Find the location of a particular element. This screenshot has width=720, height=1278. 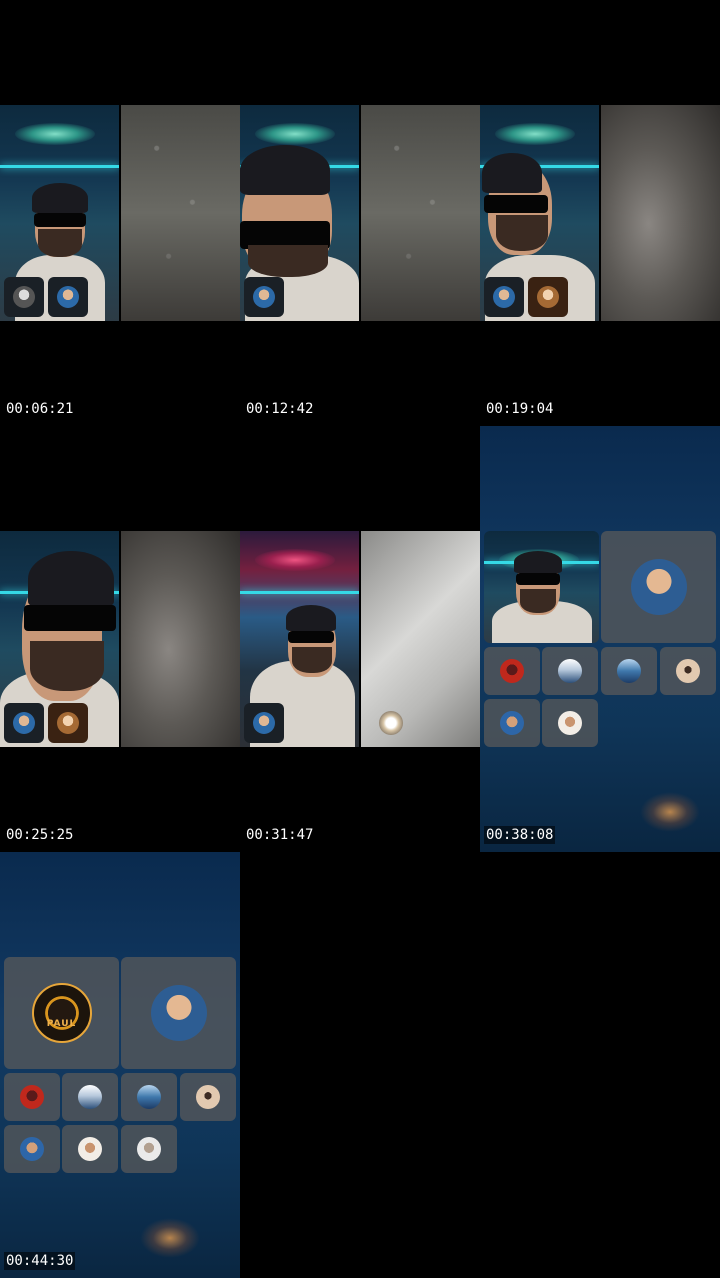

frame-cell-5: 00:31:47 is located at coordinates (360, 639).